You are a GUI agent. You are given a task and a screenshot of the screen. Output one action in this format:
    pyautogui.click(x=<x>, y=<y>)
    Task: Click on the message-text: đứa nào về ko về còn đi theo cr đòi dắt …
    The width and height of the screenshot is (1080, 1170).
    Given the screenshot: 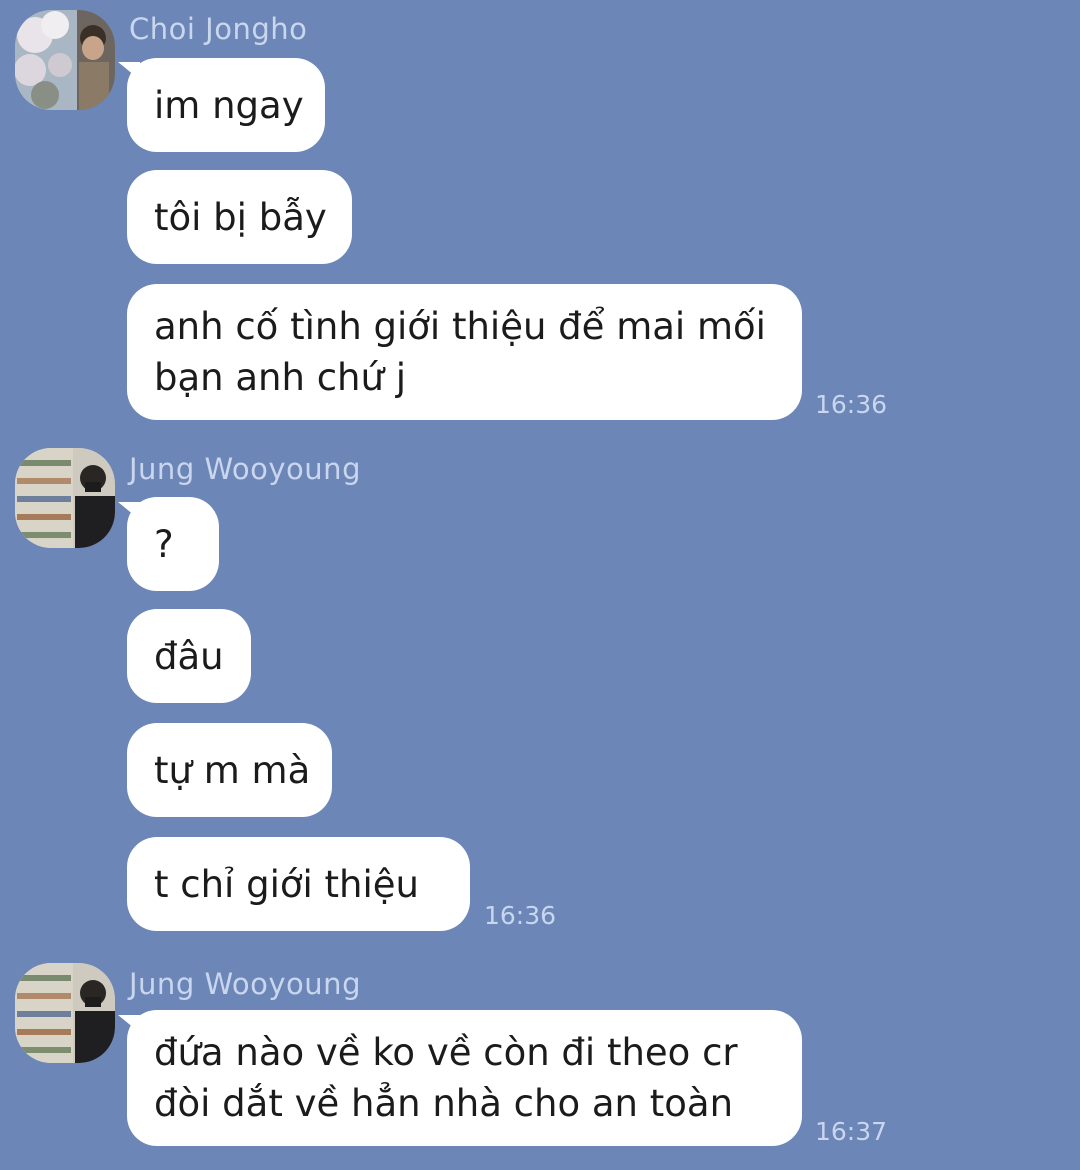 What is the action you would take?
    pyautogui.click(x=446, y=1078)
    